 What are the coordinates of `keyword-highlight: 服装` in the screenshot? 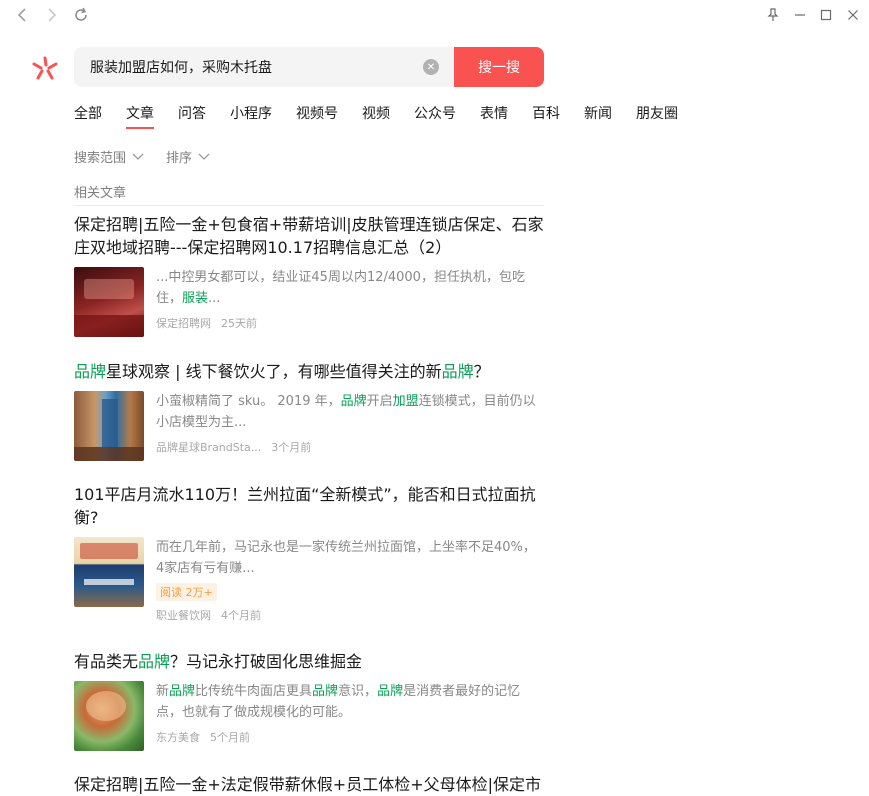 It's located at (195, 298).